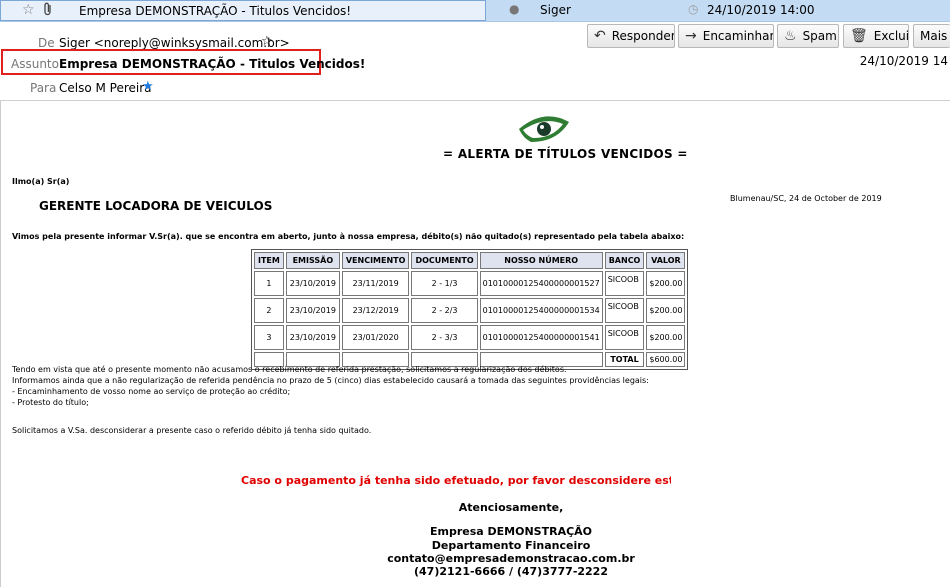 The width and height of the screenshot is (950, 587). What do you see at coordinates (790, 36) in the screenshot?
I see `fire-icon: ♨` at bounding box center [790, 36].